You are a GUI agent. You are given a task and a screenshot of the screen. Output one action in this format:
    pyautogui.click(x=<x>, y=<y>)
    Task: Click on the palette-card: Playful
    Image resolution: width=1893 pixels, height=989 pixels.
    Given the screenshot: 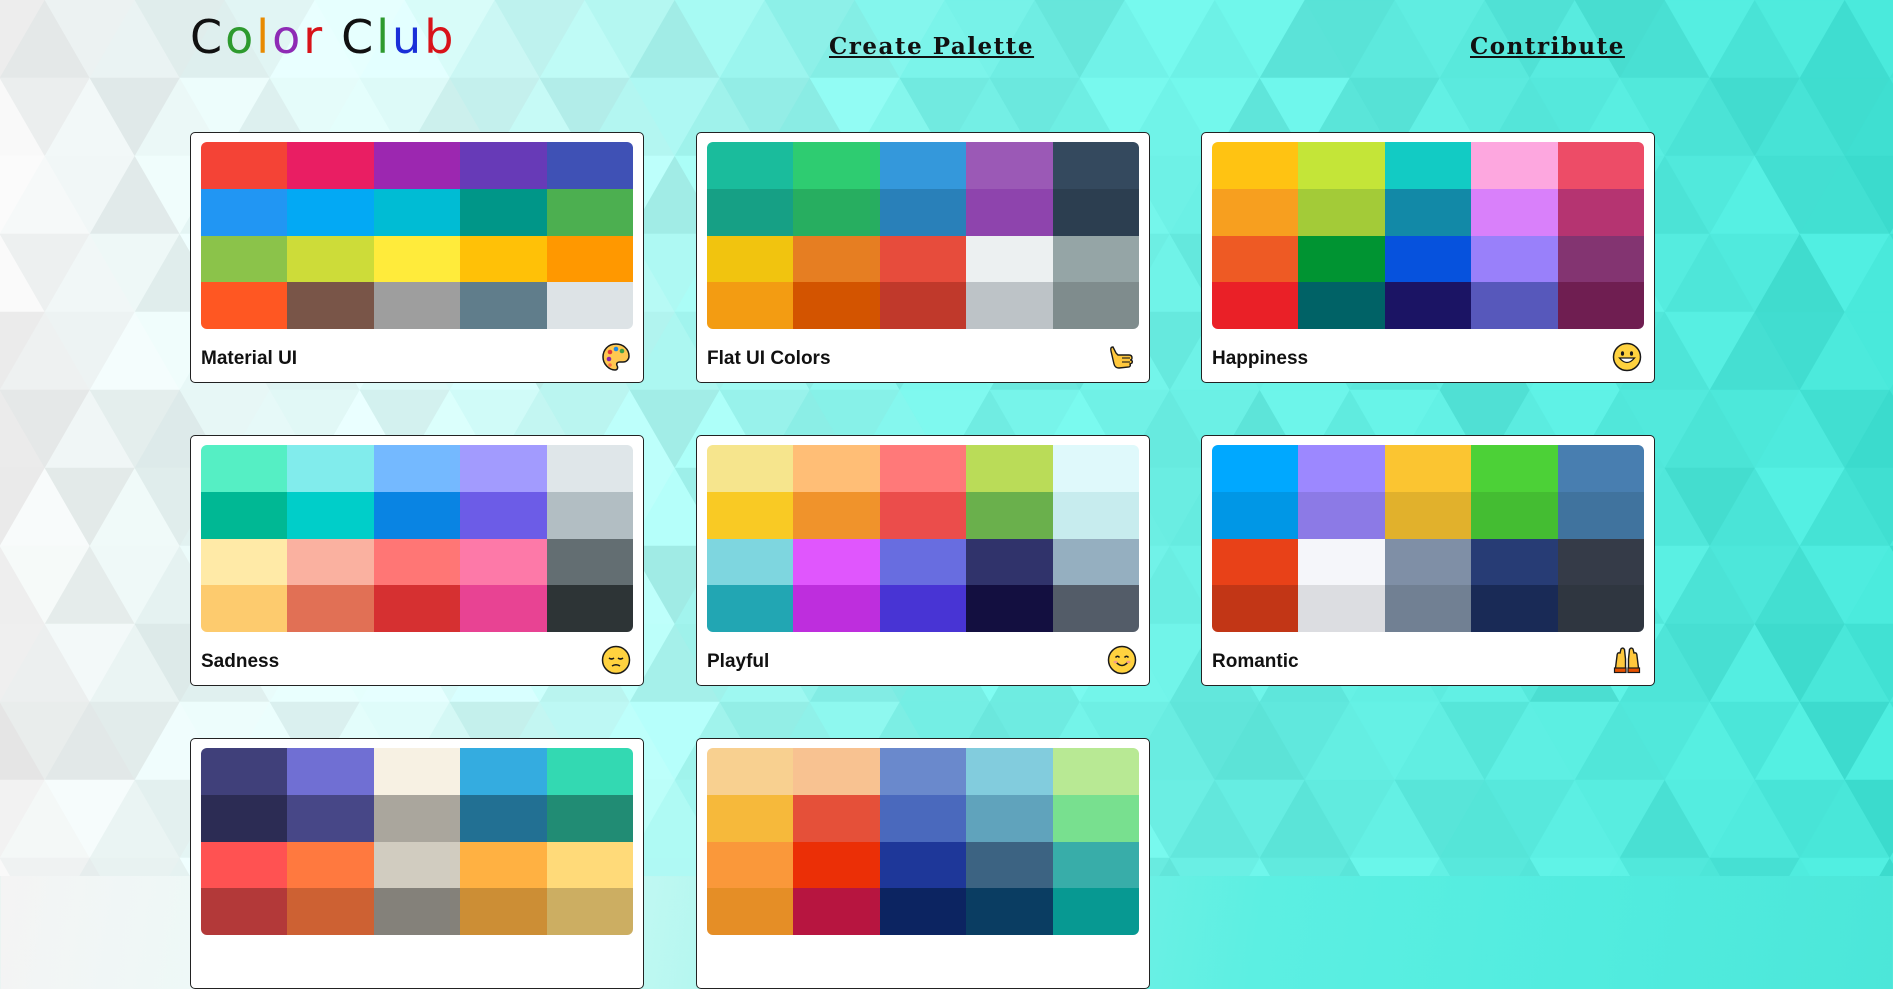 What is the action you would take?
    pyautogui.click(x=923, y=560)
    